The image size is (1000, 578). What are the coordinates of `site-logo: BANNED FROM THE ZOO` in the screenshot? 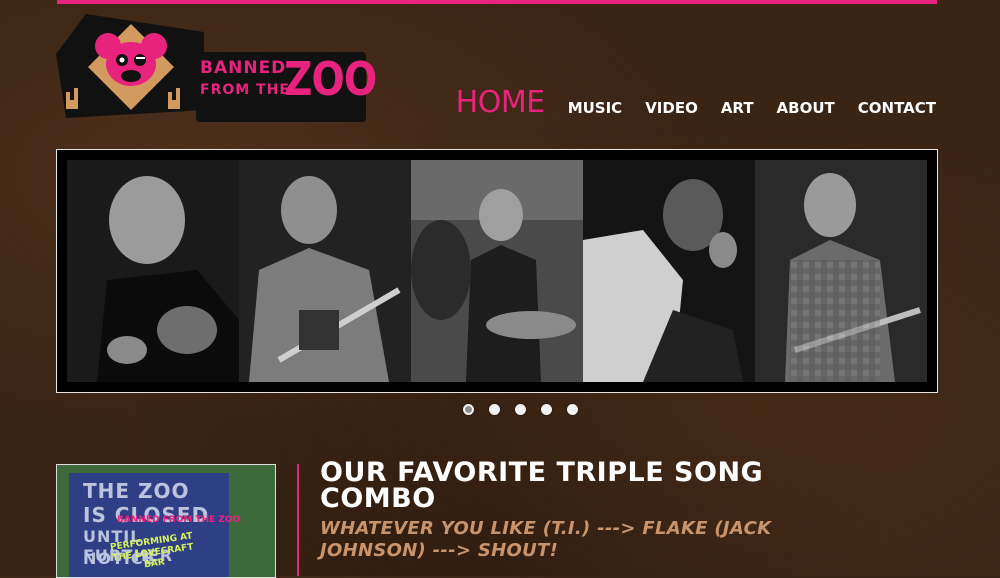 It's located at (216, 68).